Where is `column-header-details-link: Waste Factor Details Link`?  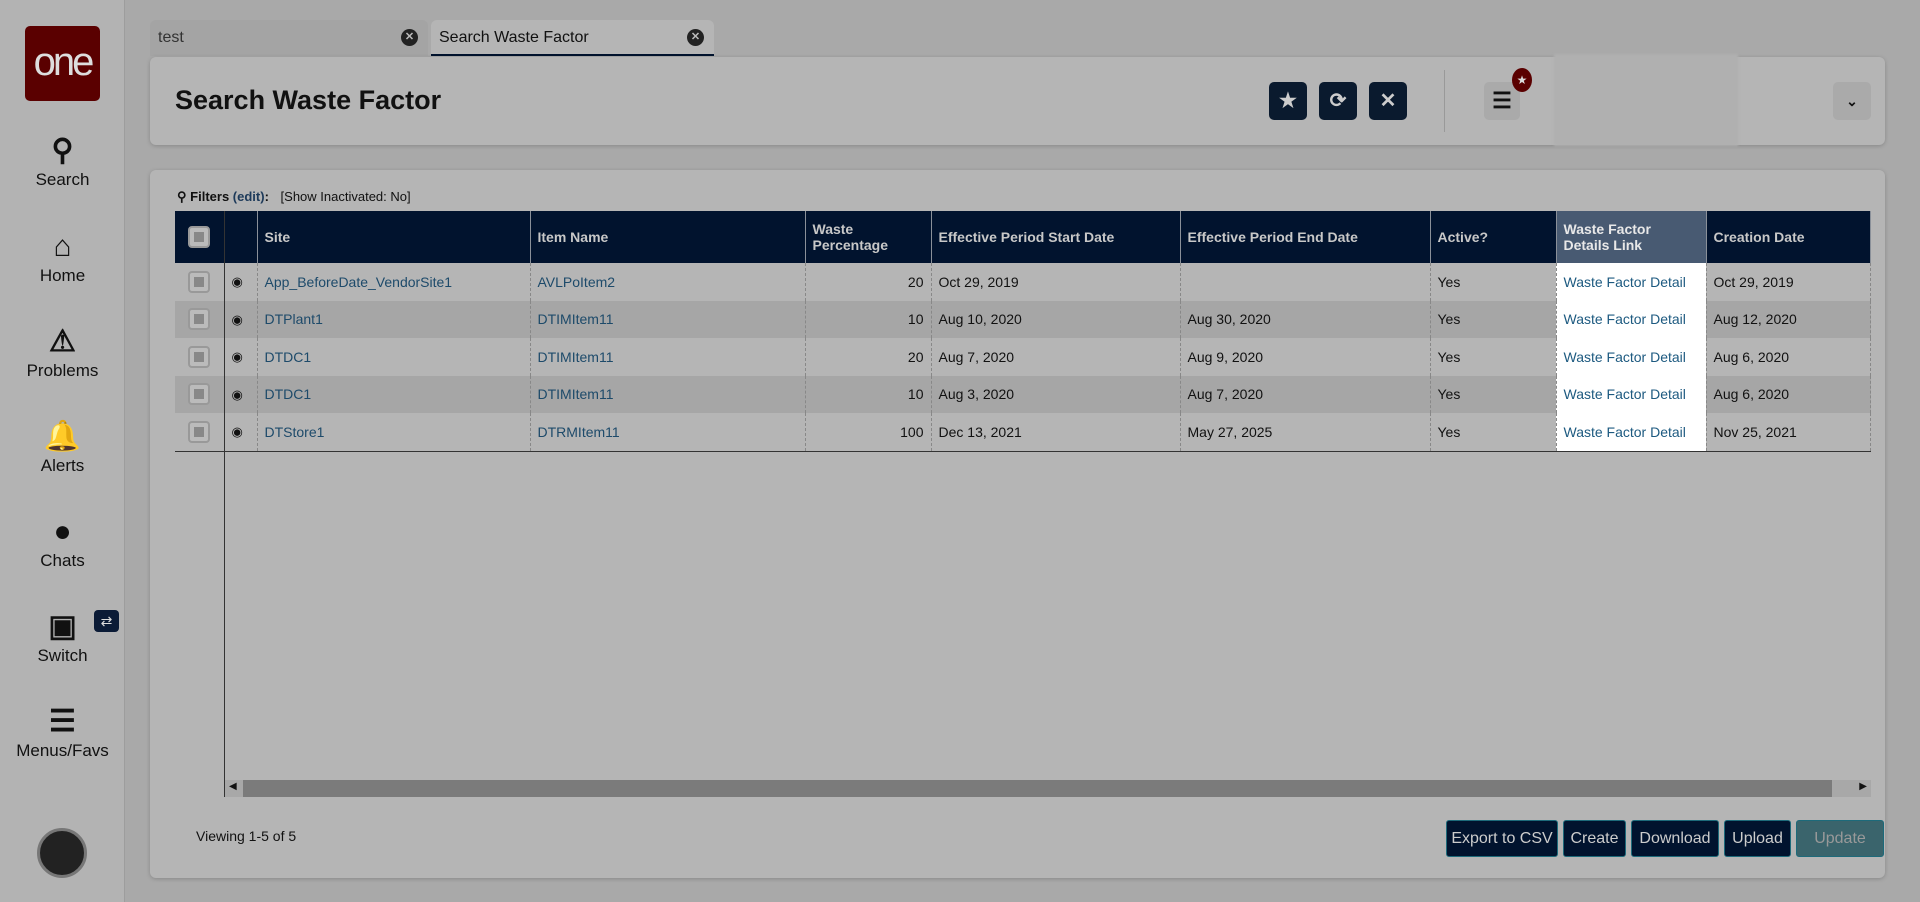
column-header-details-link: Waste Factor Details Link is located at coordinates (1631, 237).